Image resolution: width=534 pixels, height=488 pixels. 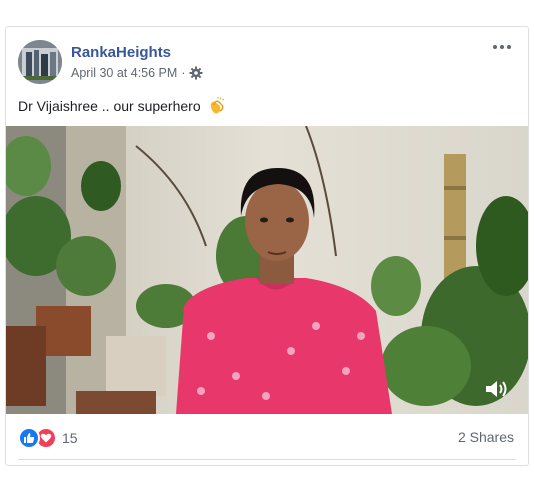 What do you see at coordinates (196, 73) in the screenshot?
I see `gear-icon` at bounding box center [196, 73].